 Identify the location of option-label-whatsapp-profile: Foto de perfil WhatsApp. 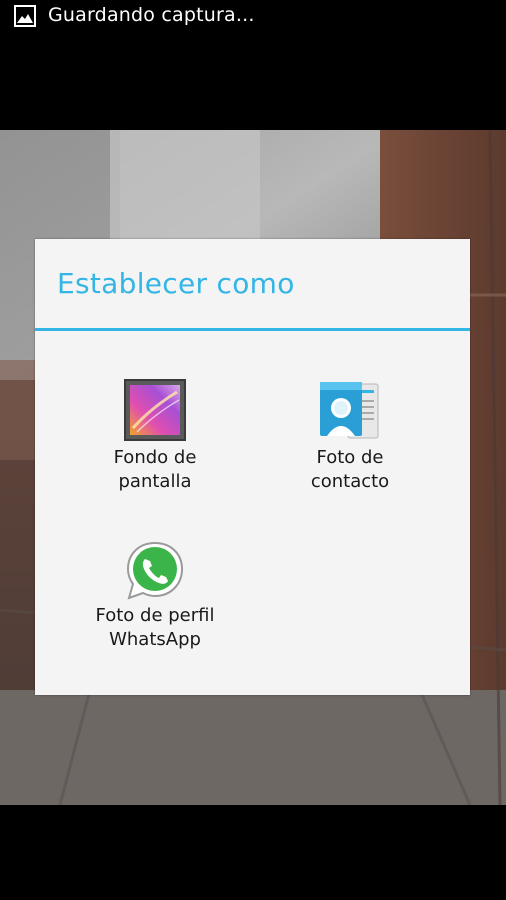
(155, 627).